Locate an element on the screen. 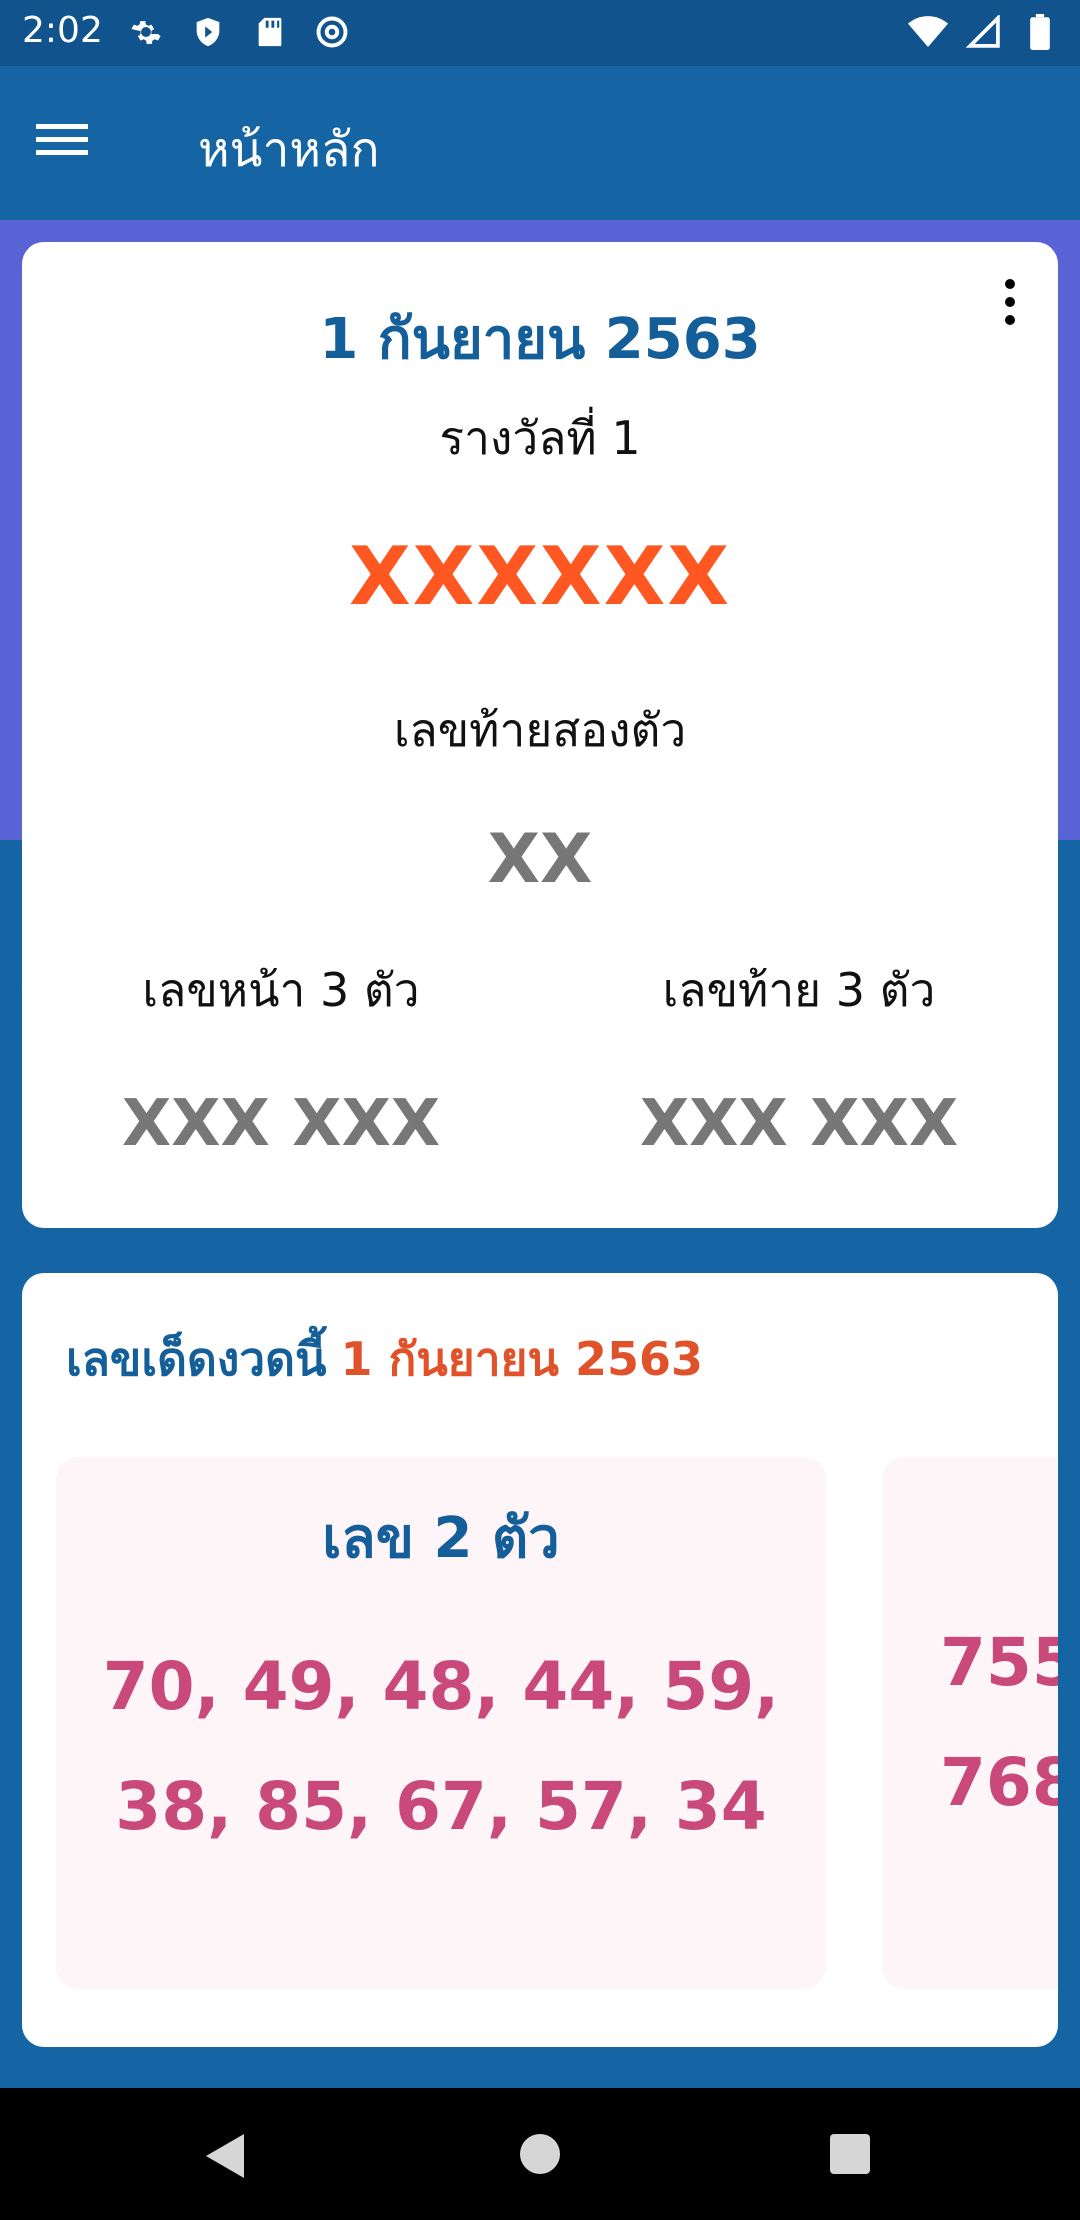 The width and height of the screenshot is (1080, 2220). numbers-line: 70, 49, 48, 44, 59, is located at coordinates (441, 1686).